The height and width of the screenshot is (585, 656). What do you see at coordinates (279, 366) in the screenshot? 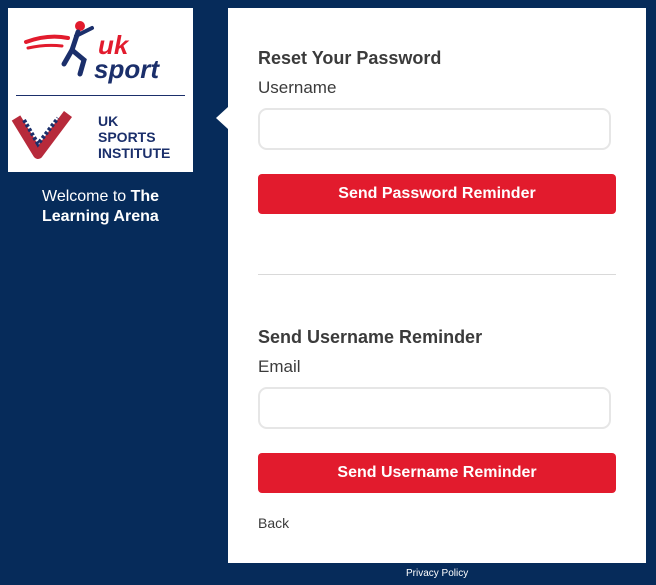
I see `email-label: Email` at bounding box center [279, 366].